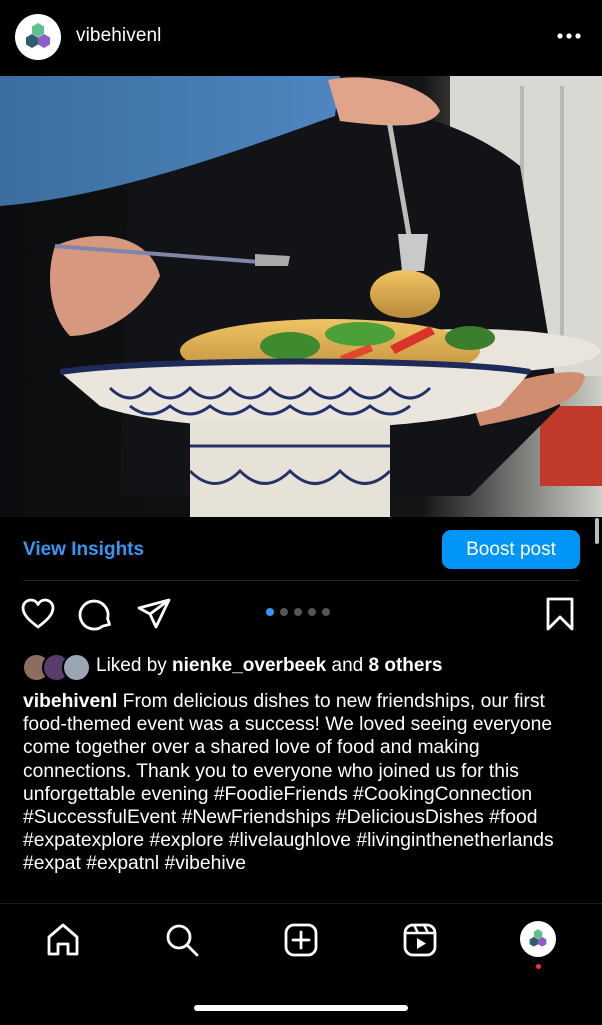 The image size is (602, 1025). I want to click on paper-plane-icon, so click(154, 614).